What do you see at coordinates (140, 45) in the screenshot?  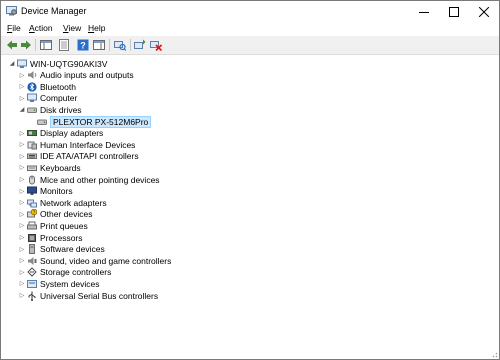 I see `update-driver-icon` at bounding box center [140, 45].